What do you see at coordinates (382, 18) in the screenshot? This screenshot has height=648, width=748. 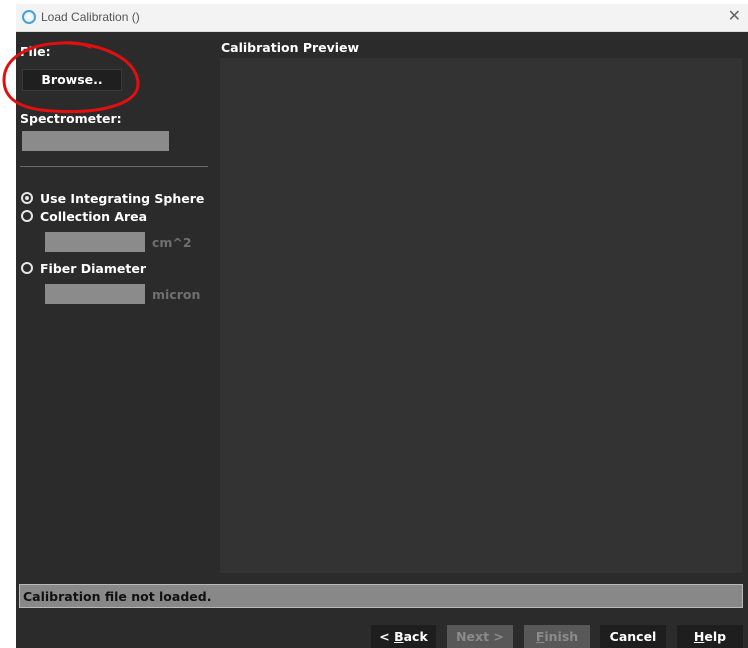 I see `title-bar: Load Calibration () ✕` at bounding box center [382, 18].